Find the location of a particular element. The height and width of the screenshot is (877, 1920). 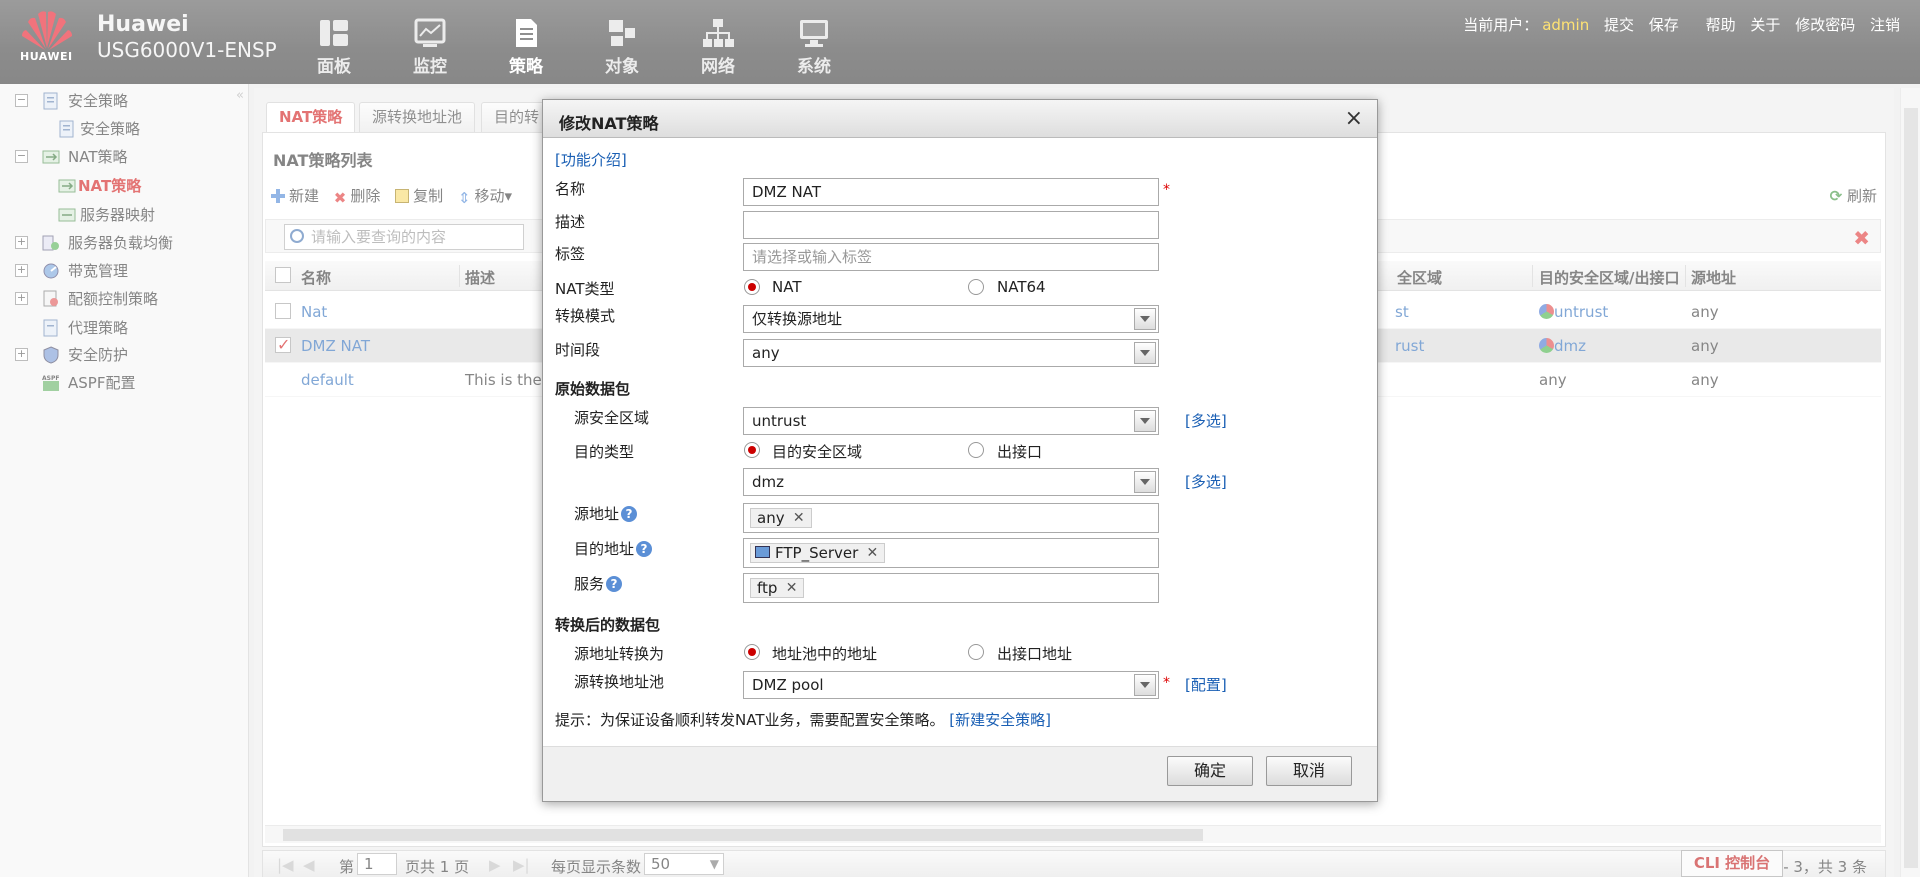

time-label: 时间段 is located at coordinates (578, 350).